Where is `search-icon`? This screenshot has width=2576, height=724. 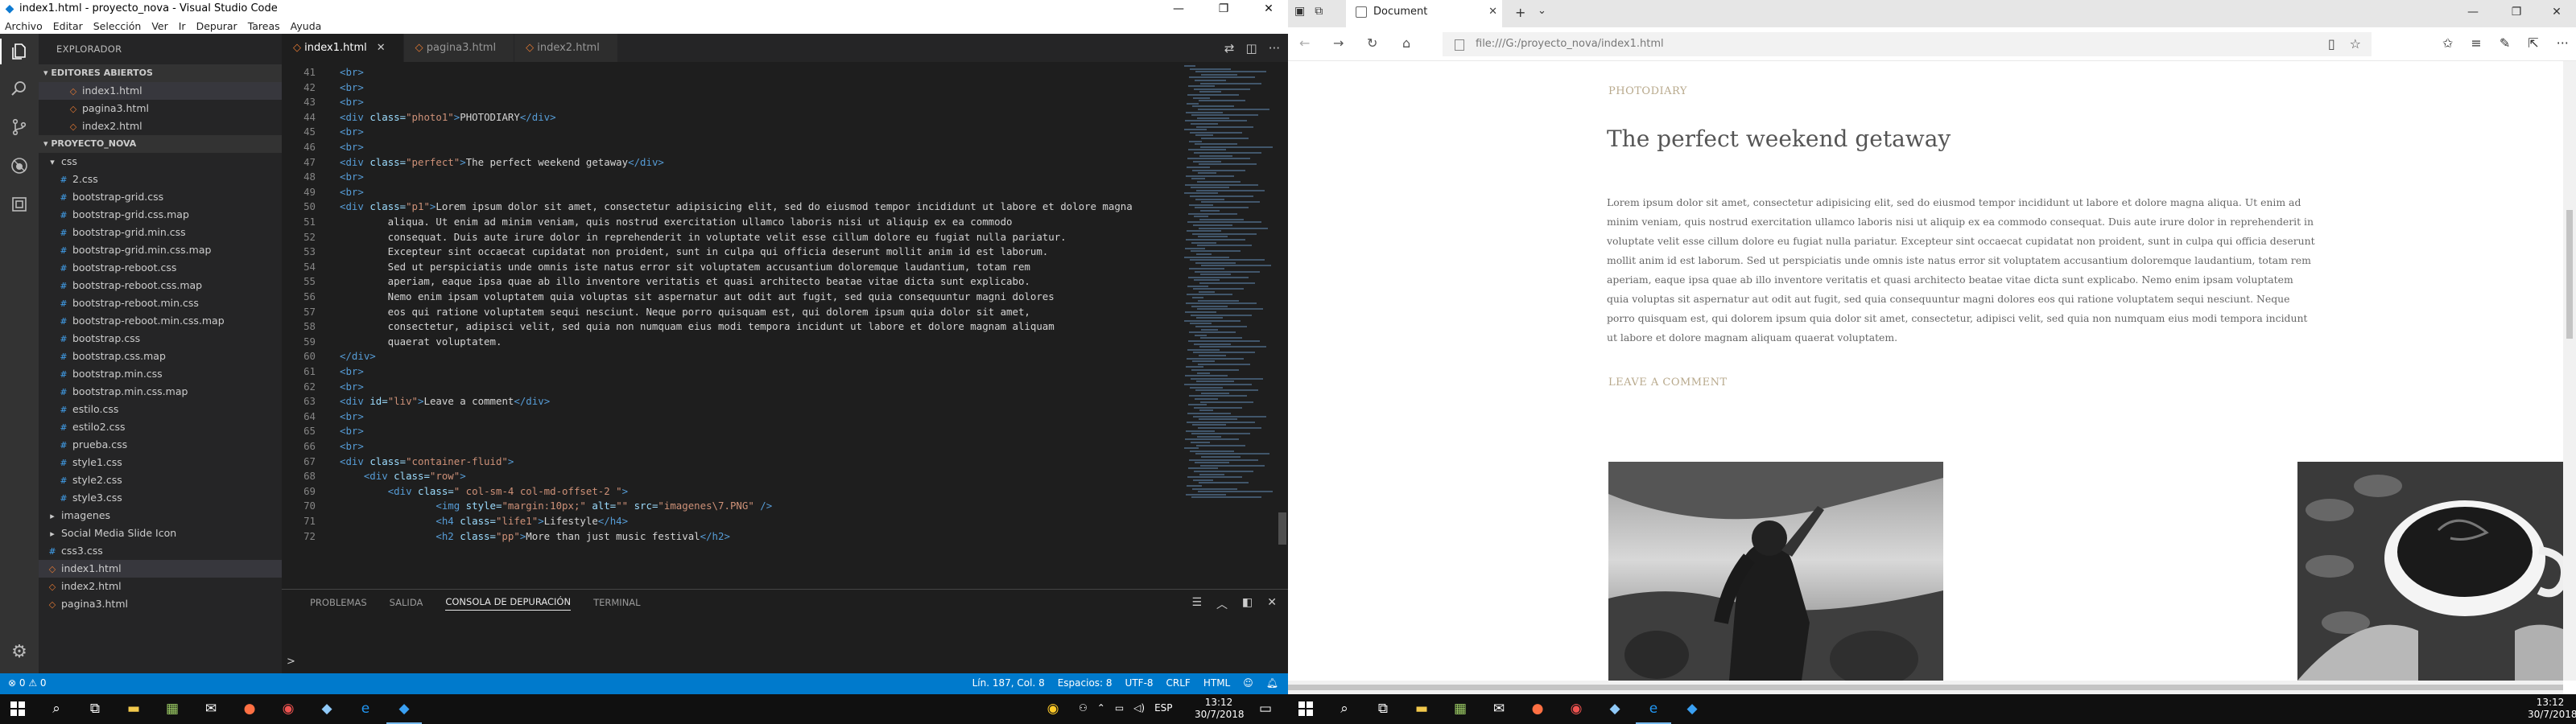 search-icon is located at coordinates (19, 88).